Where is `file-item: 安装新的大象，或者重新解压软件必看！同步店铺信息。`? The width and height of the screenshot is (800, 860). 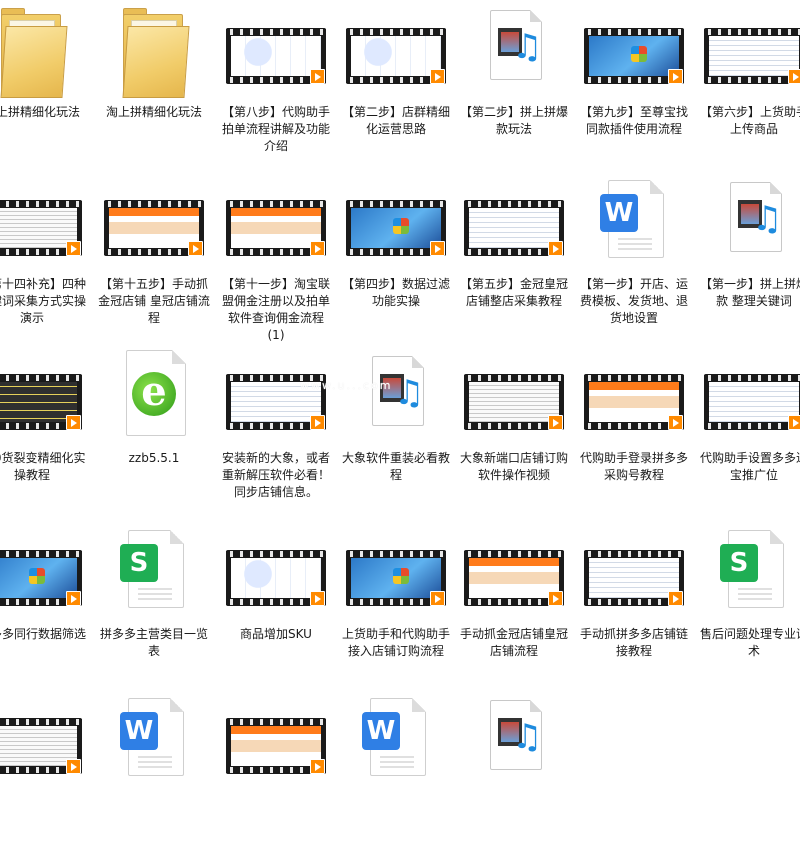 file-item: 安装新的大象，或者重新解压软件必看！同步店铺信息。 is located at coordinates (276, 431).